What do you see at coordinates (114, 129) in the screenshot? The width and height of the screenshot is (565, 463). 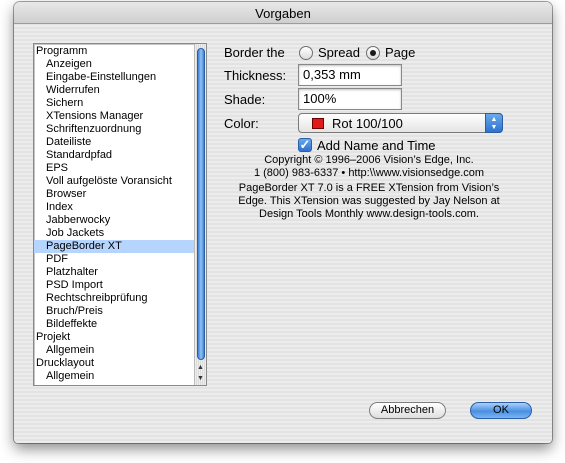 I see `list-item: Schriftenzuordnung` at bounding box center [114, 129].